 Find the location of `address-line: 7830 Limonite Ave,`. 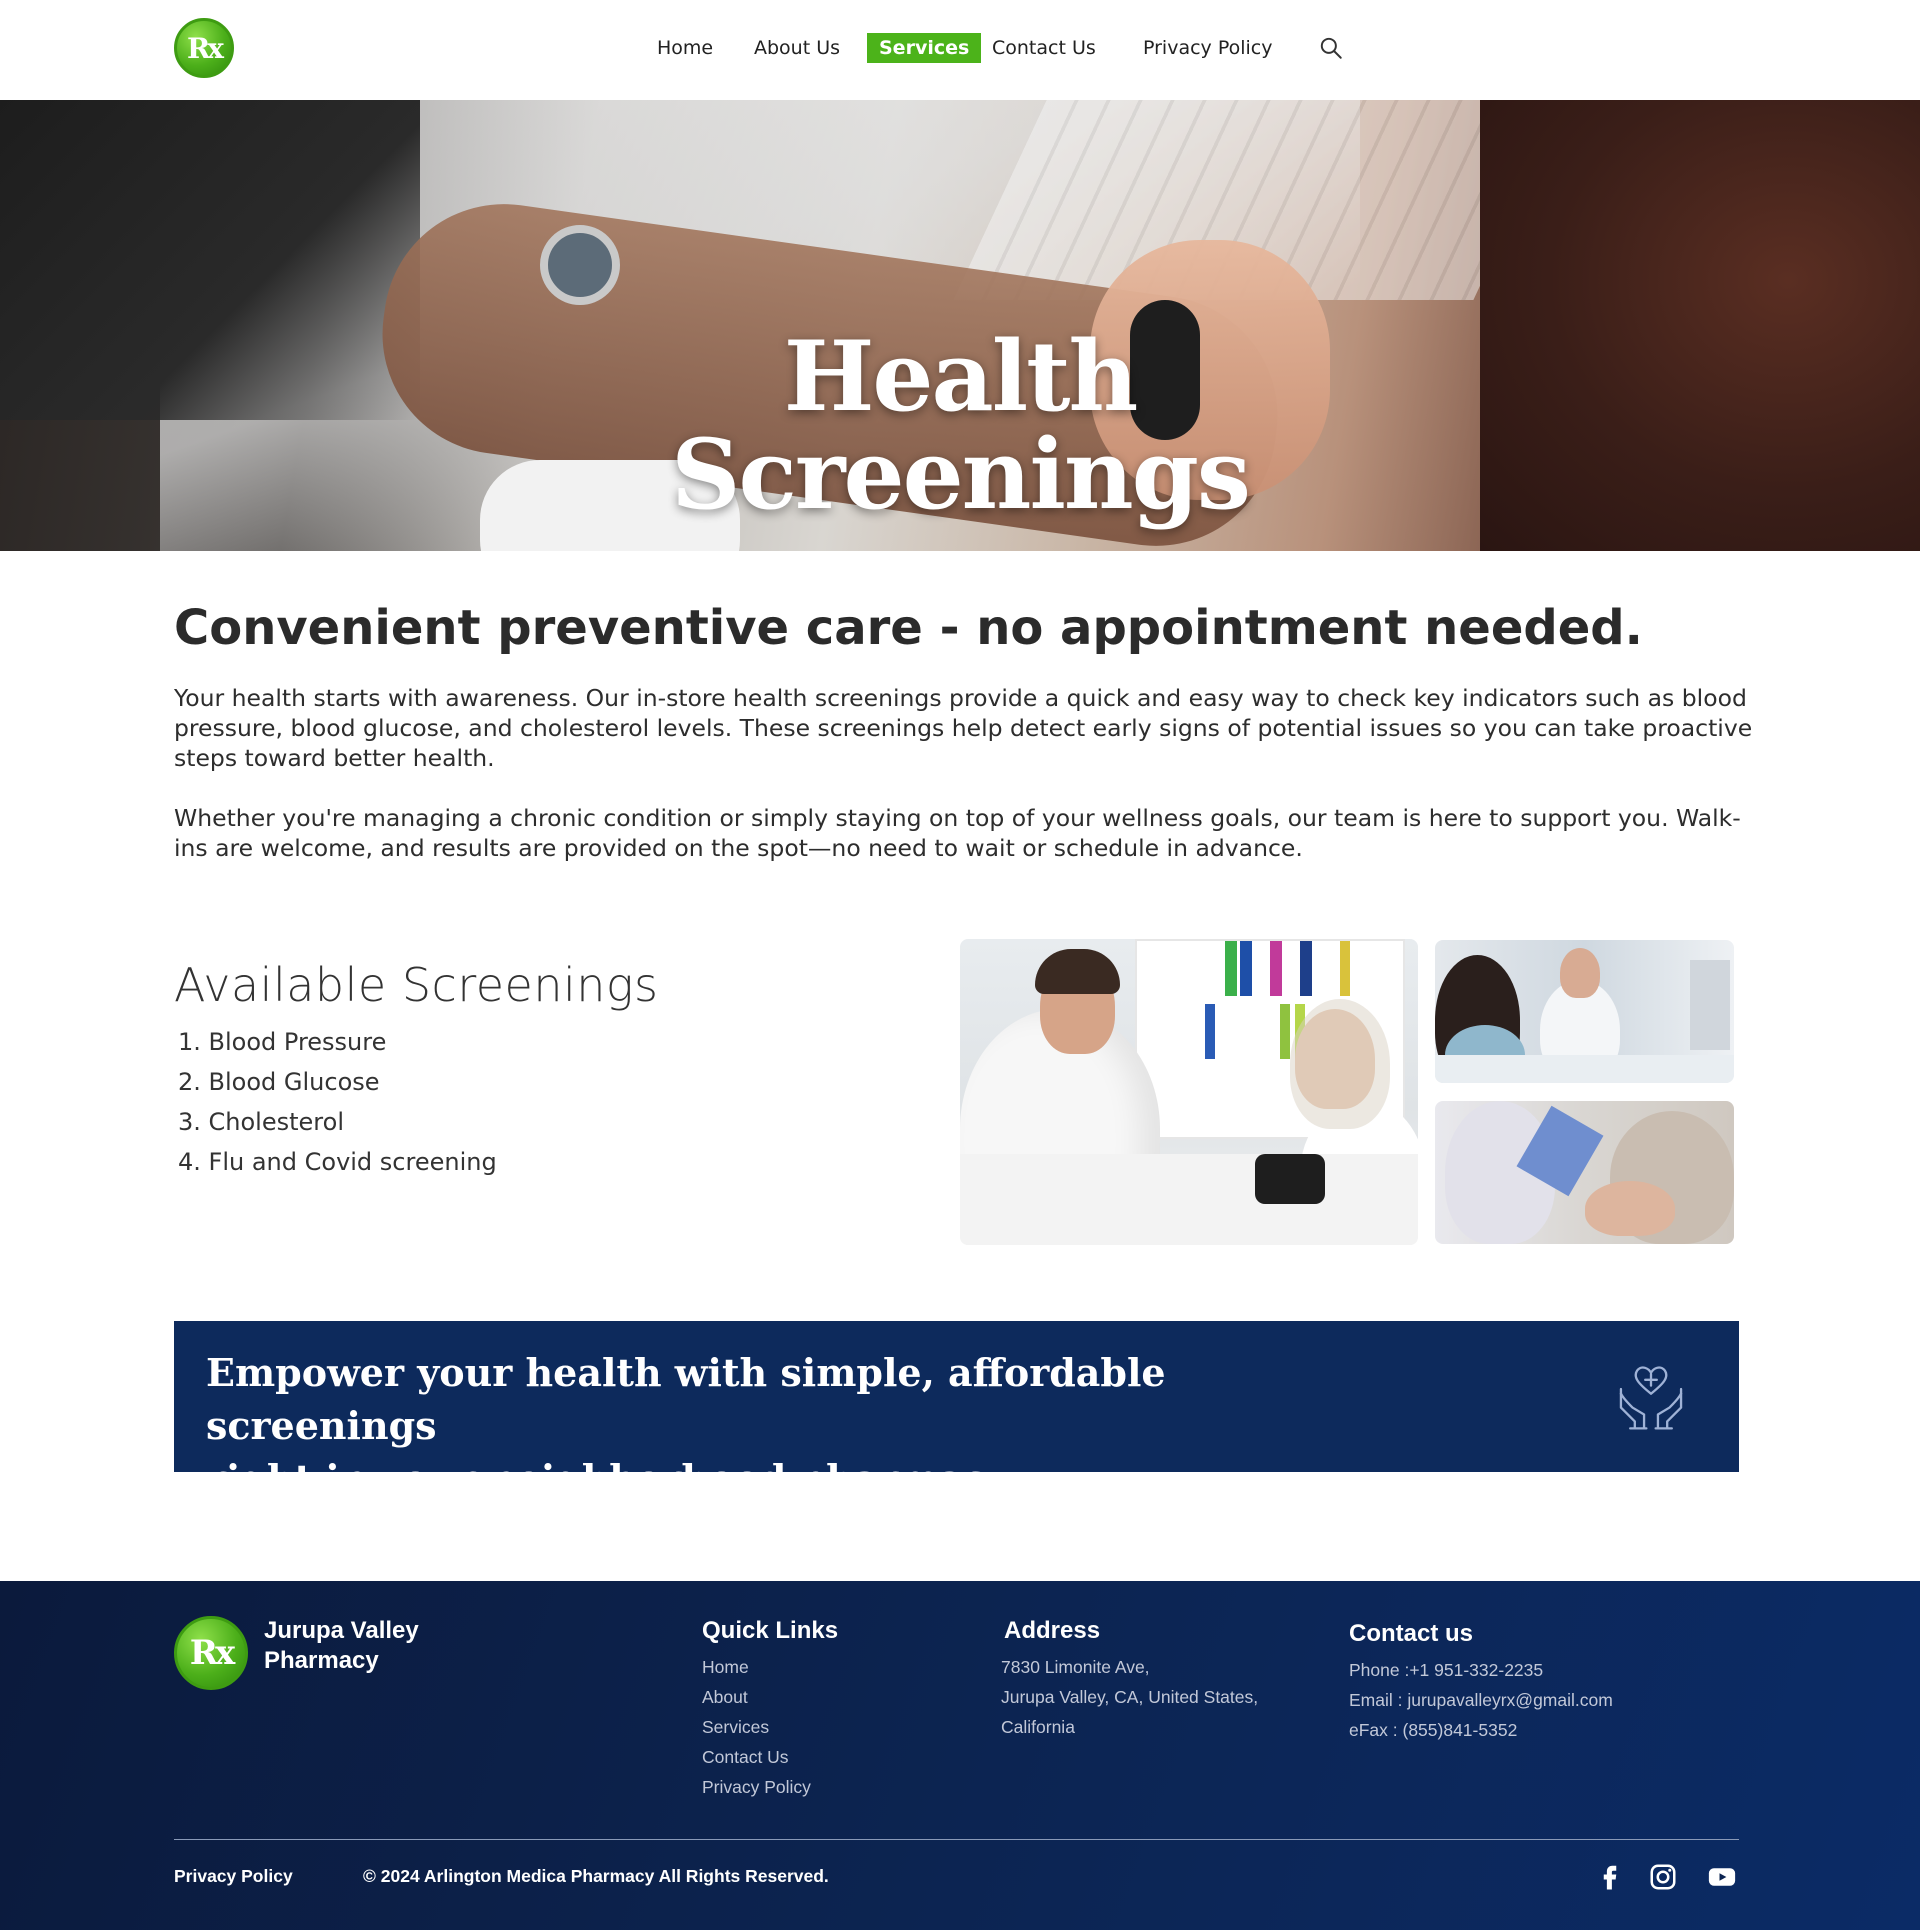

address-line: 7830 Limonite Ave, is located at coordinates (1075, 1667).